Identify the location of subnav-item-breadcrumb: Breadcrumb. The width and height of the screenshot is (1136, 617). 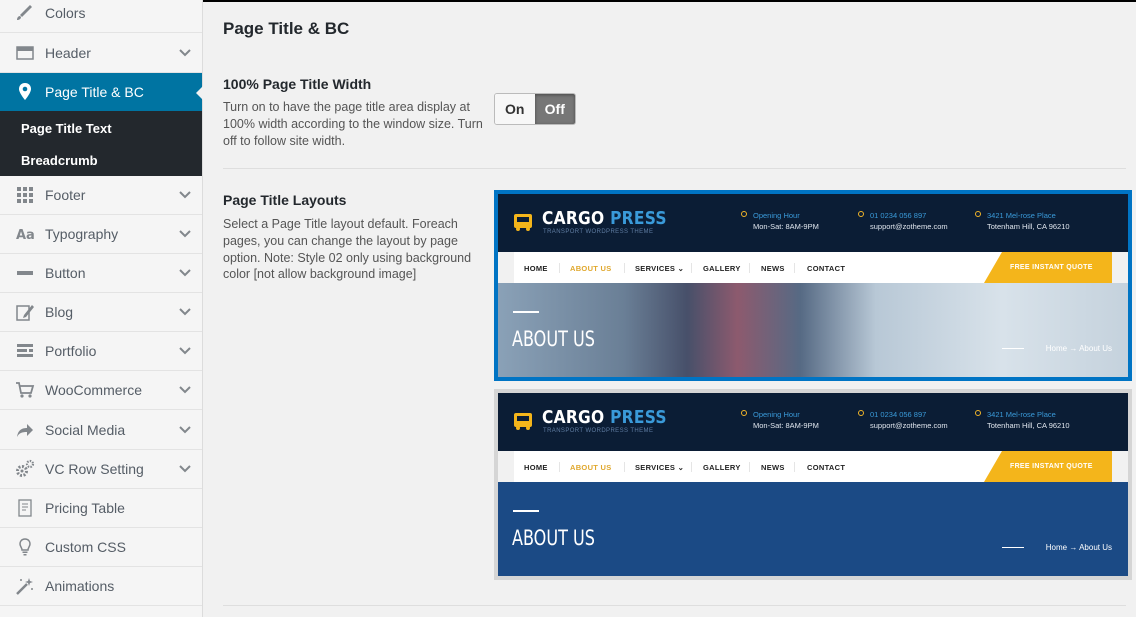
(59, 160).